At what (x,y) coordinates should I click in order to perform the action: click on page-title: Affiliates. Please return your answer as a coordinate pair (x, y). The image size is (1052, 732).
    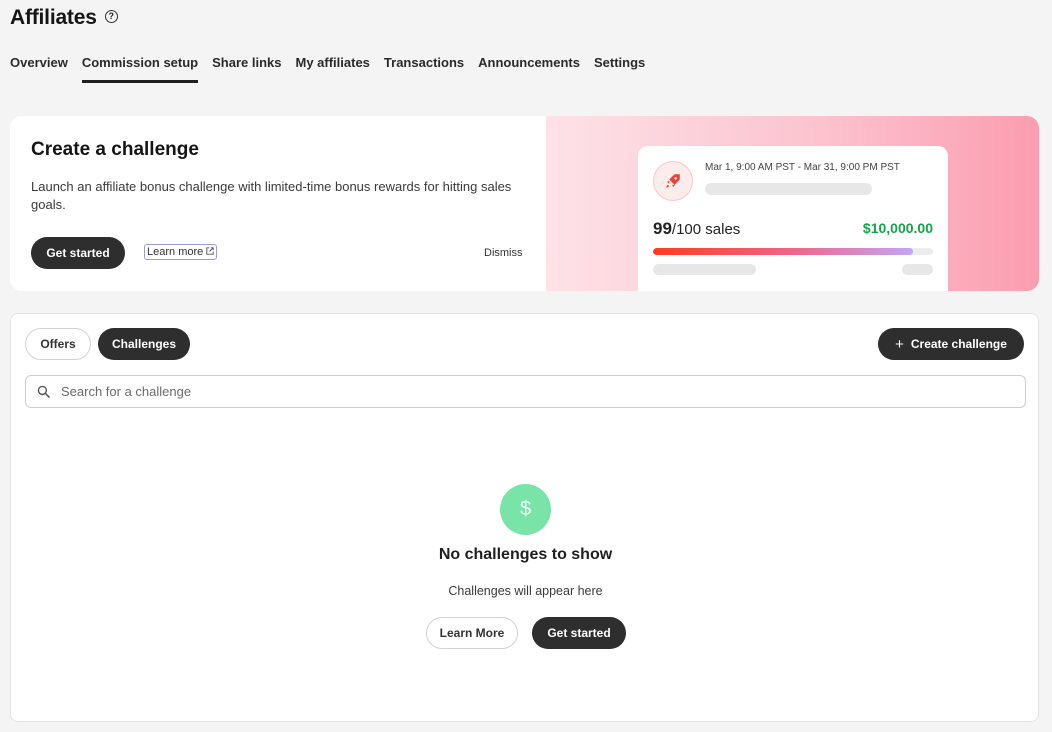
    Looking at the image, I should click on (53, 17).